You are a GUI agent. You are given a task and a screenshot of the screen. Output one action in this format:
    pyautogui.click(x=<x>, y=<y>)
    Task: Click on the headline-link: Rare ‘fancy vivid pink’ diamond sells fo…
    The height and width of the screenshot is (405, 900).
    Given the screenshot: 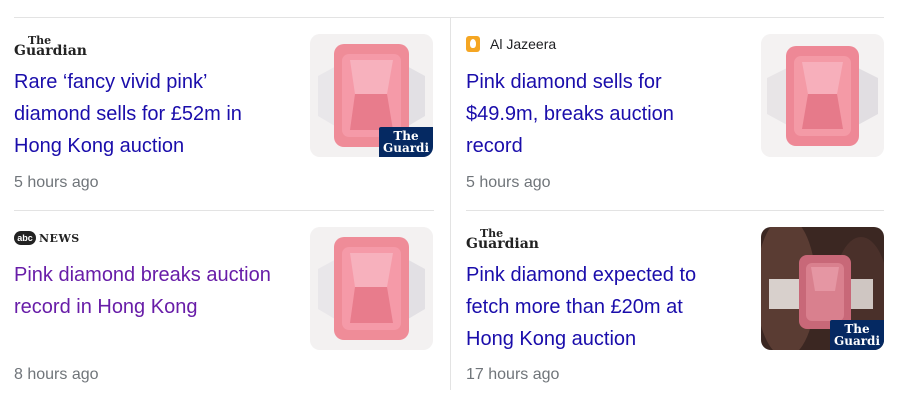 What is the action you would take?
    pyautogui.click(x=128, y=114)
    